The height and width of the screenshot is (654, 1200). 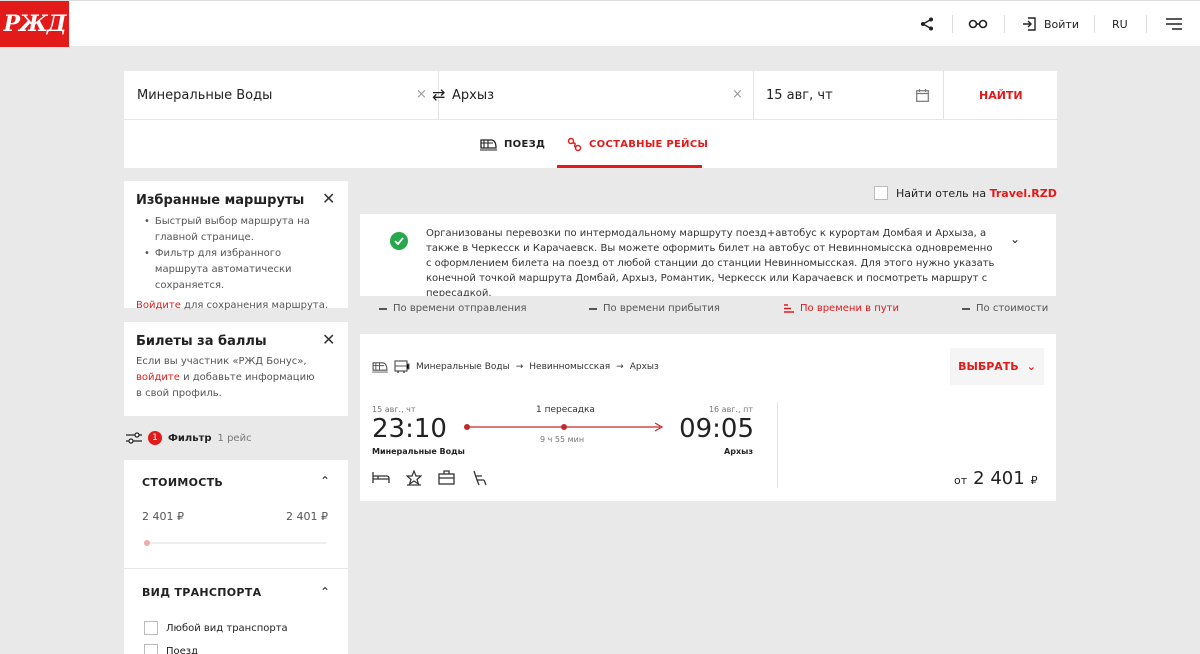 I want to click on find-label: НАЙТИ, so click(x=1001, y=95).